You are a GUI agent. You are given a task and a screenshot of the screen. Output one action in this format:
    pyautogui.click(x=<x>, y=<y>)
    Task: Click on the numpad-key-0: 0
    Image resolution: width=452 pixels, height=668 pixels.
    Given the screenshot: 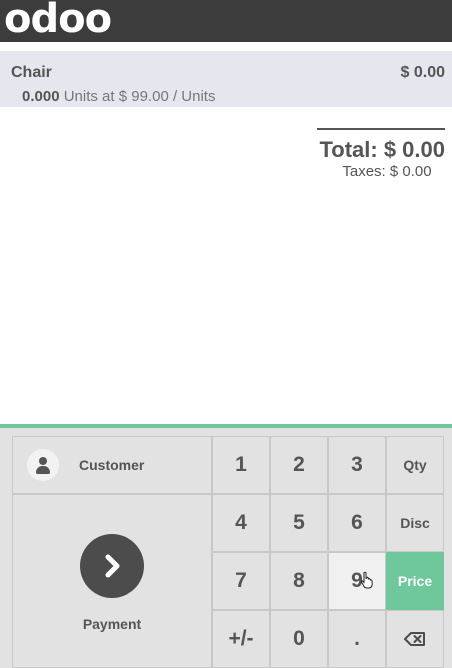 What is the action you would take?
    pyautogui.click(x=299, y=639)
    